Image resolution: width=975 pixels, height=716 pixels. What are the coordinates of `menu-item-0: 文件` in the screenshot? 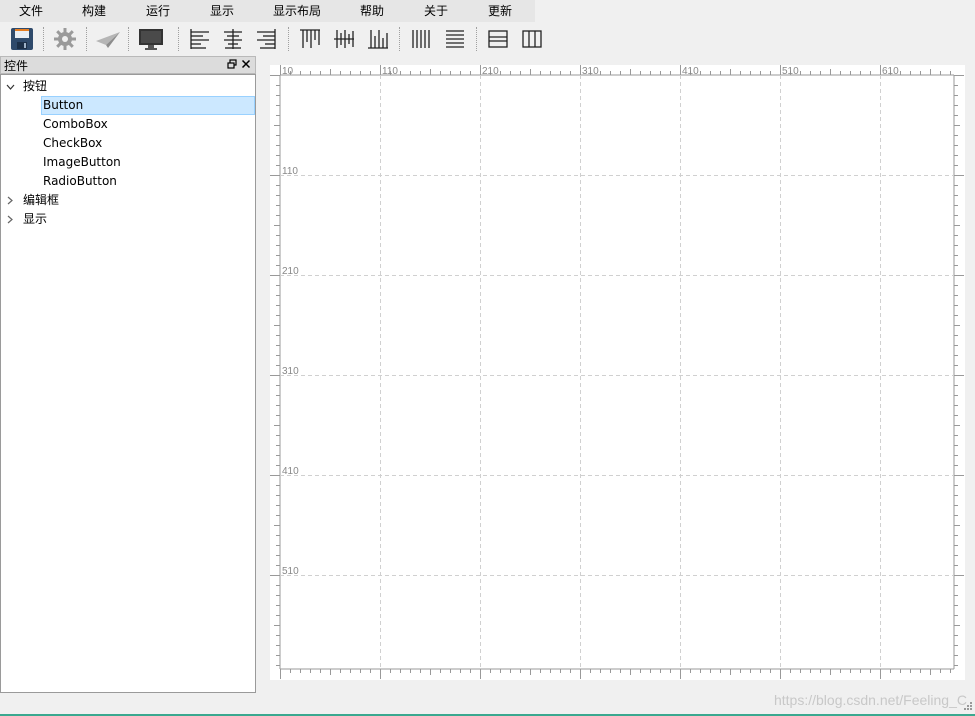 It's located at (31, 11).